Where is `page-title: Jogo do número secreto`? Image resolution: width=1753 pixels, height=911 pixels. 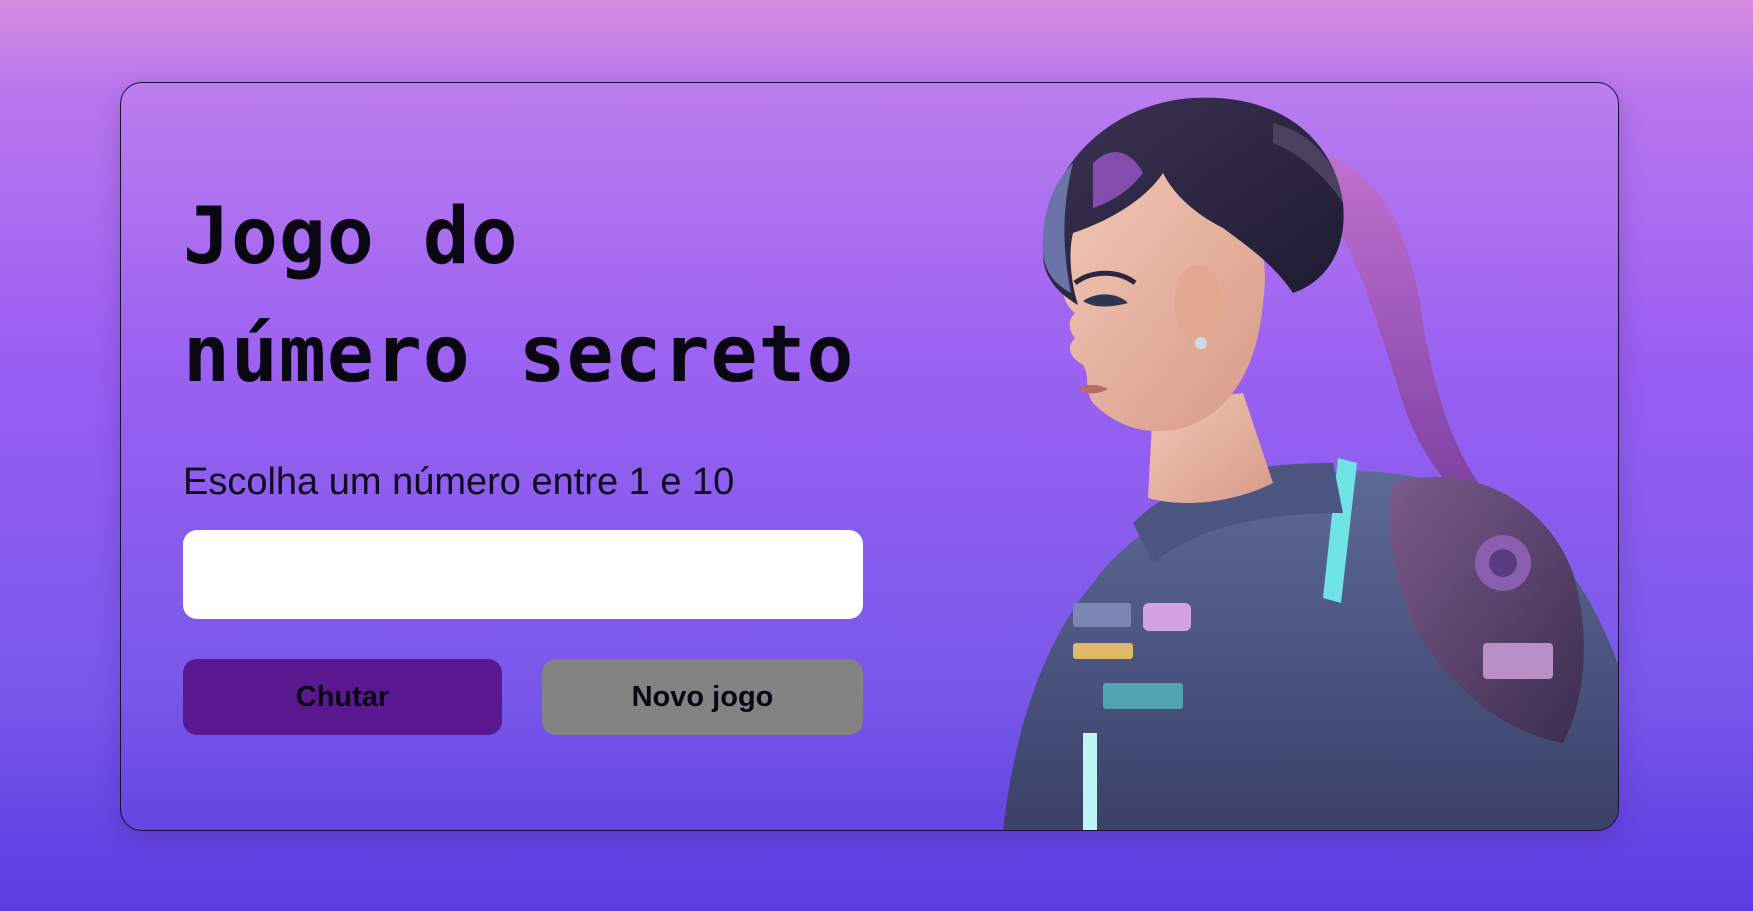
page-title: Jogo do número secreto is located at coordinates (518, 296).